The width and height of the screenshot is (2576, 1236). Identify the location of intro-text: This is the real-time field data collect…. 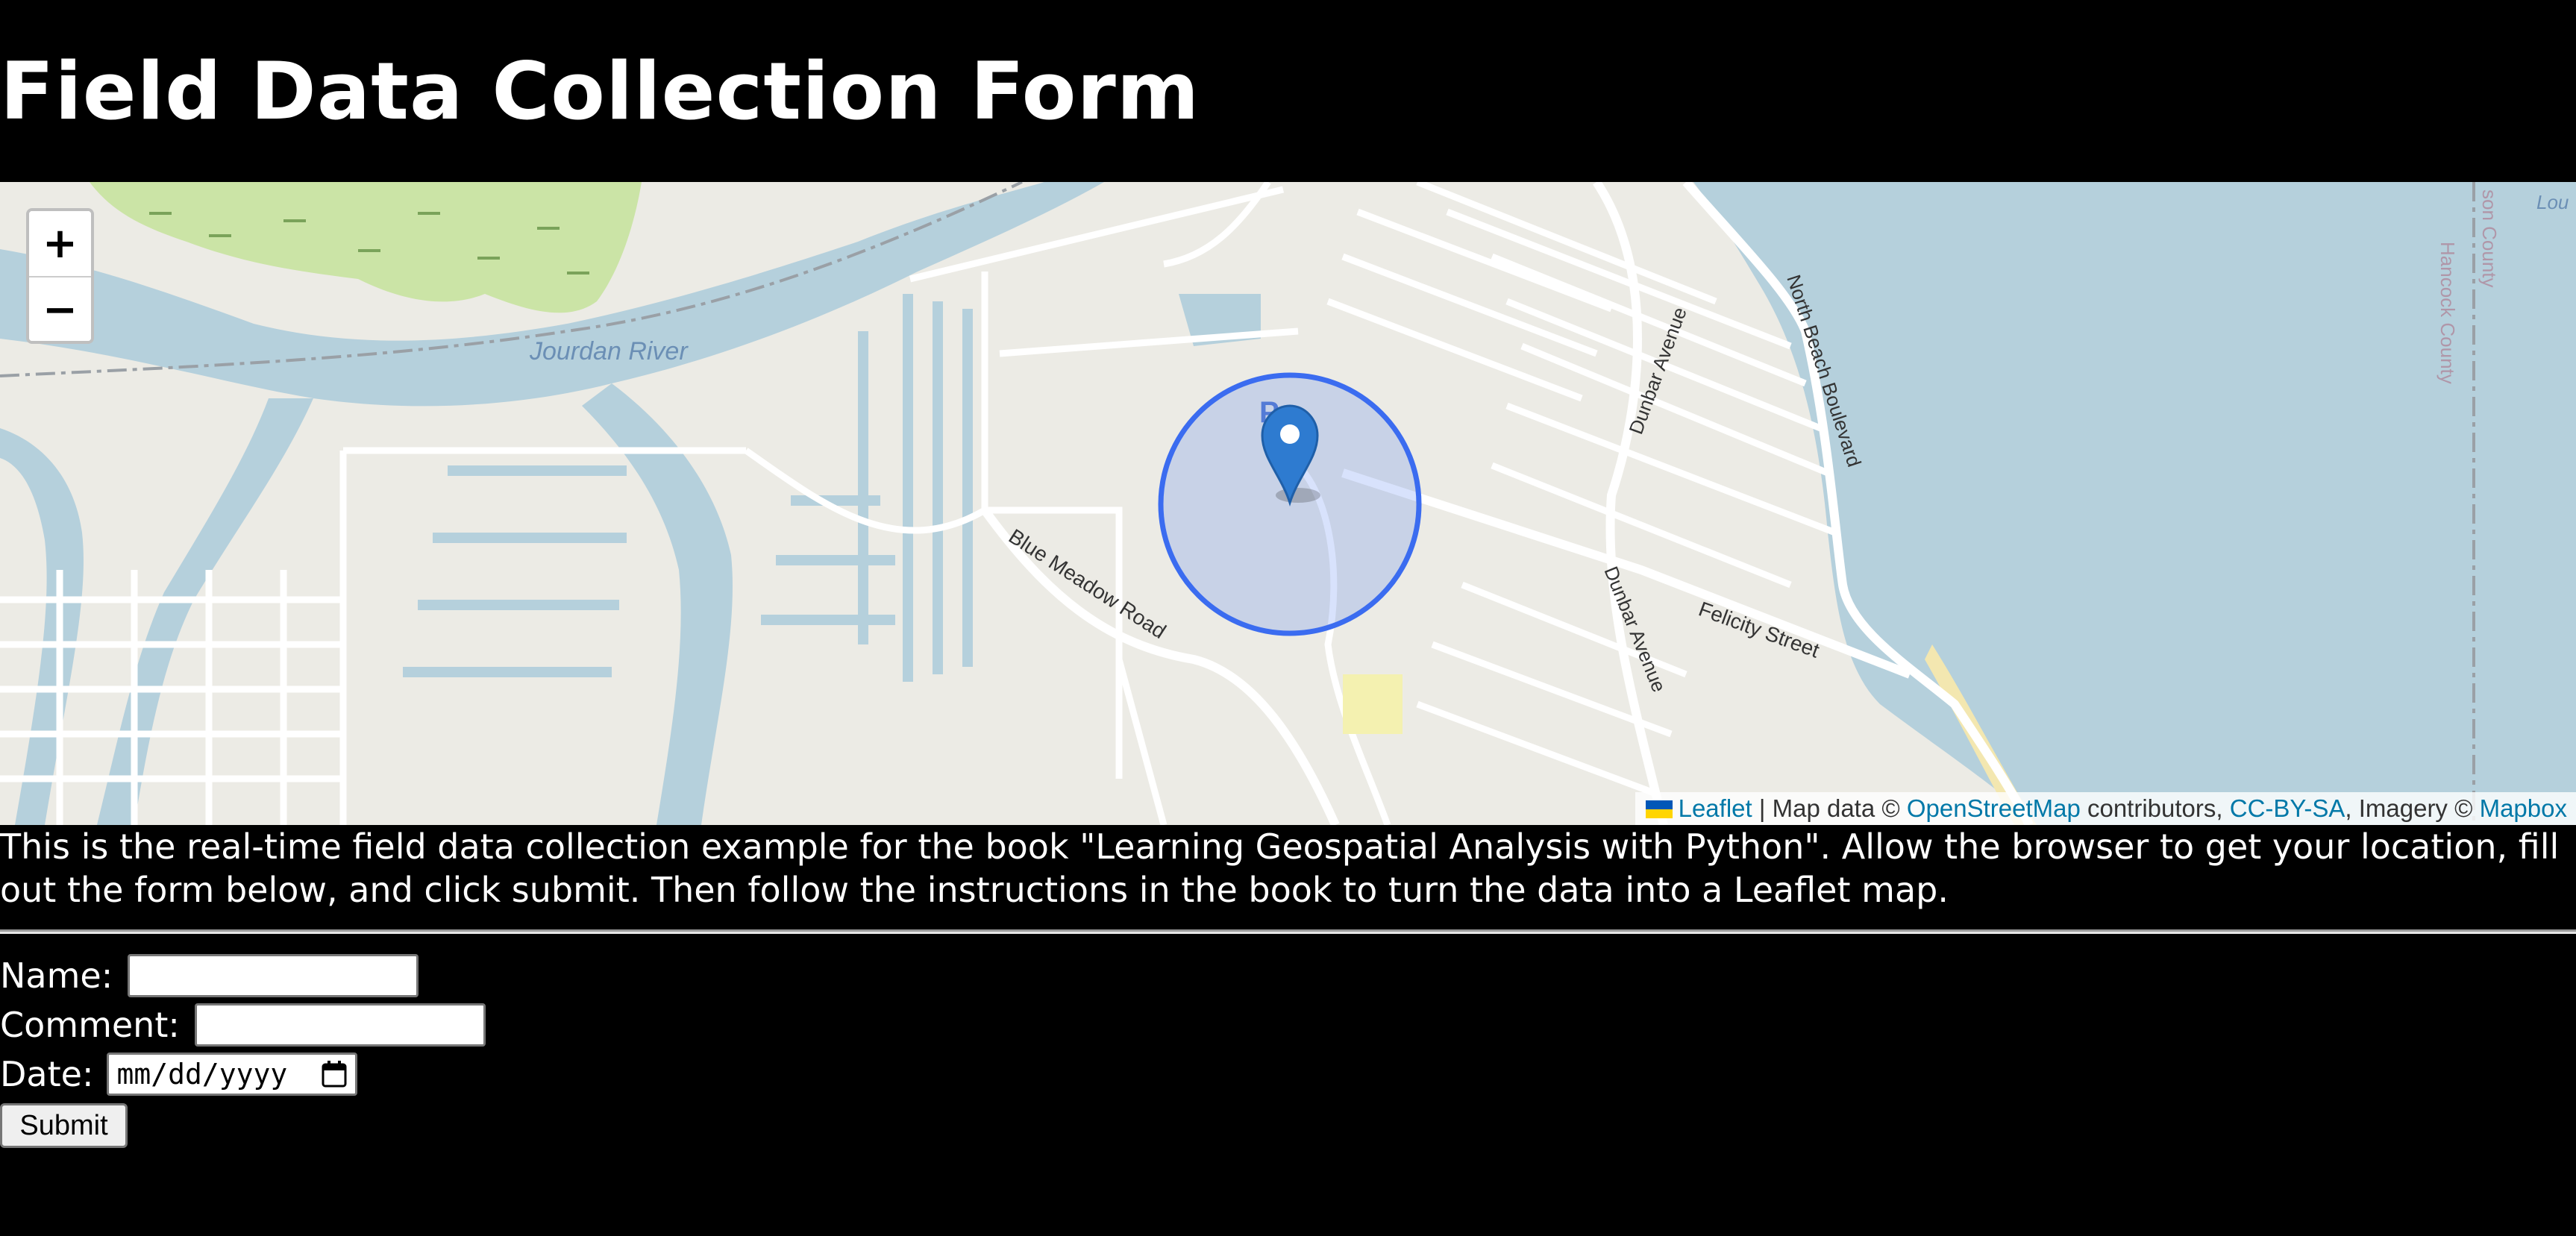
(1280, 868).